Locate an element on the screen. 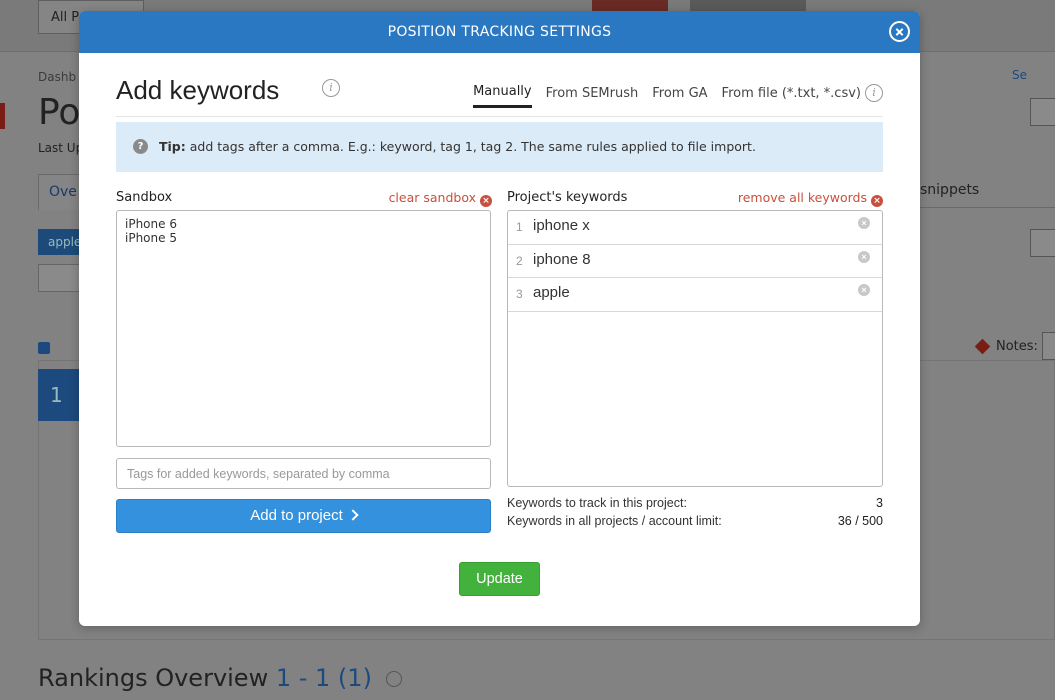 This screenshot has height=700, width=1055. bg-breadcrumb: Dashb is located at coordinates (57, 77).